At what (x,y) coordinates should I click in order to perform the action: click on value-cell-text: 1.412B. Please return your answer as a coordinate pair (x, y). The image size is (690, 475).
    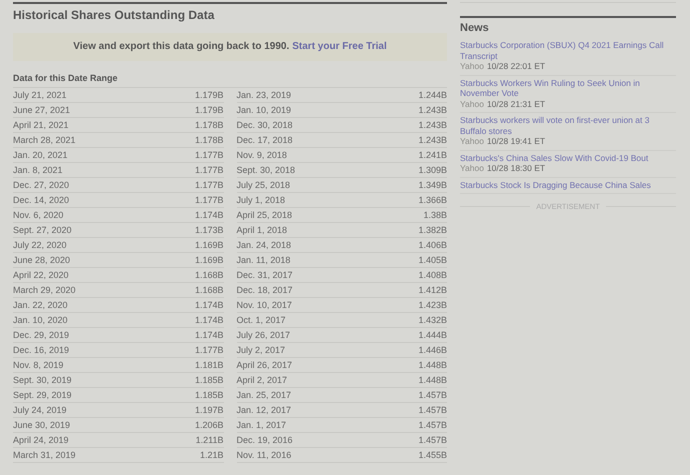
    Looking at the image, I should click on (432, 290).